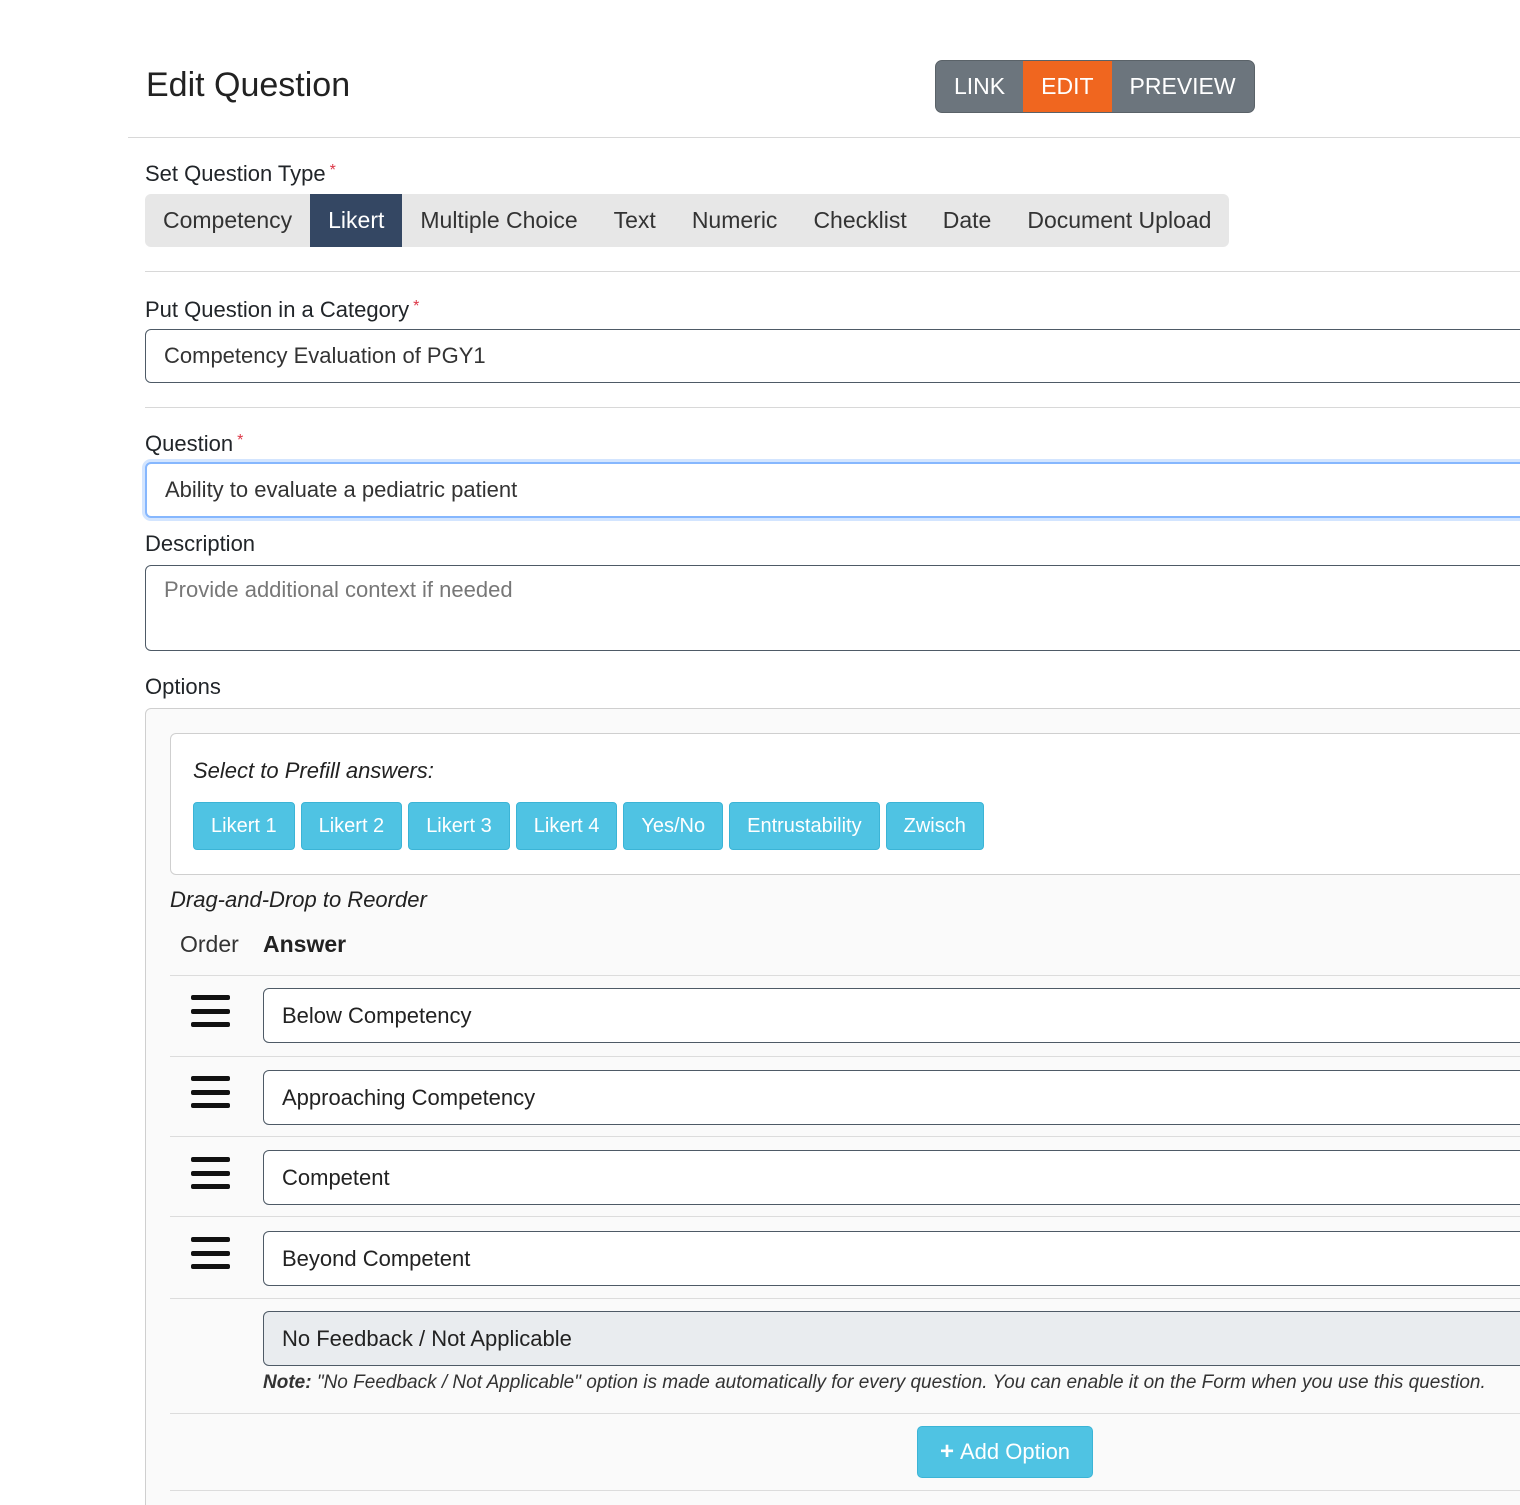 The image size is (1520, 1505). Describe the element at coordinates (1067, 86) in the screenshot. I see `edit-mode-button: EDIT` at that location.